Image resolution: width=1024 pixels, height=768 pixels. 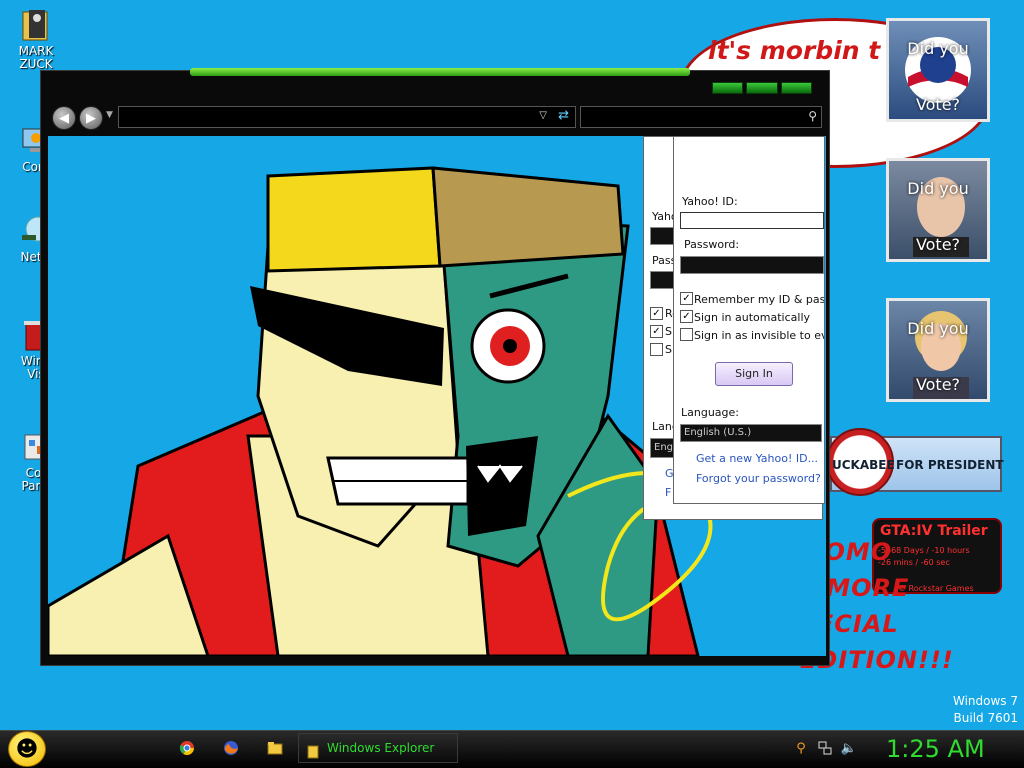 What do you see at coordinates (752, 265) in the screenshot?
I see `password-field` at bounding box center [752, 265].